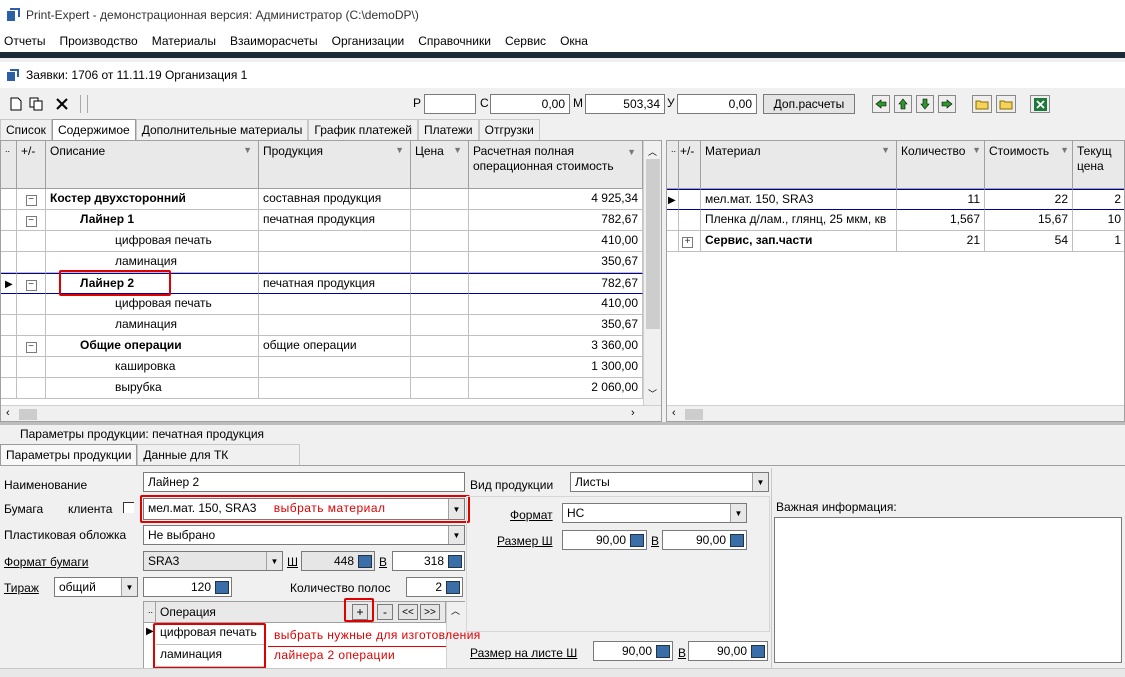  I want to click on tab-shipments: Отгрузки, so click(509, 129).